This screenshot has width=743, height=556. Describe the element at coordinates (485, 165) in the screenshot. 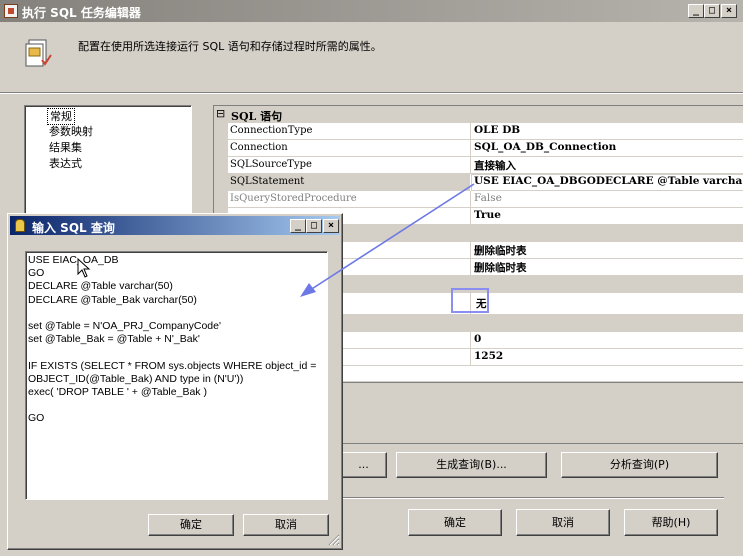

I see `grid-row-sql-source-type: SQLSourceType 直接输入` at that location.